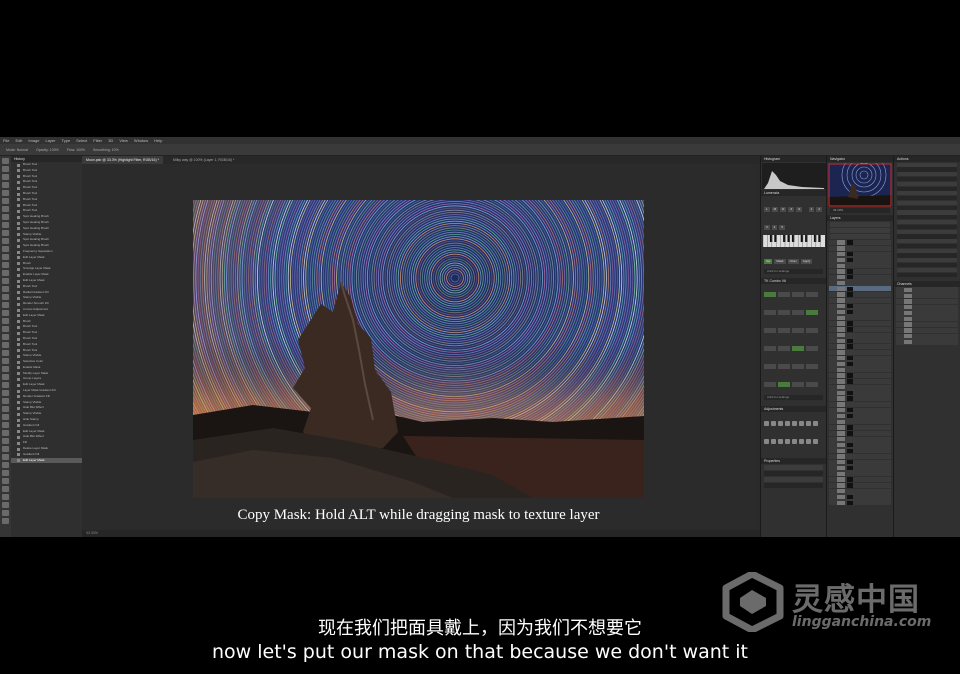 The width and height of the screenshot is (960, 674). Describe the element at coordinates (811, 209) in the screenshot. I see `lumenzia-button: 1` at that location.